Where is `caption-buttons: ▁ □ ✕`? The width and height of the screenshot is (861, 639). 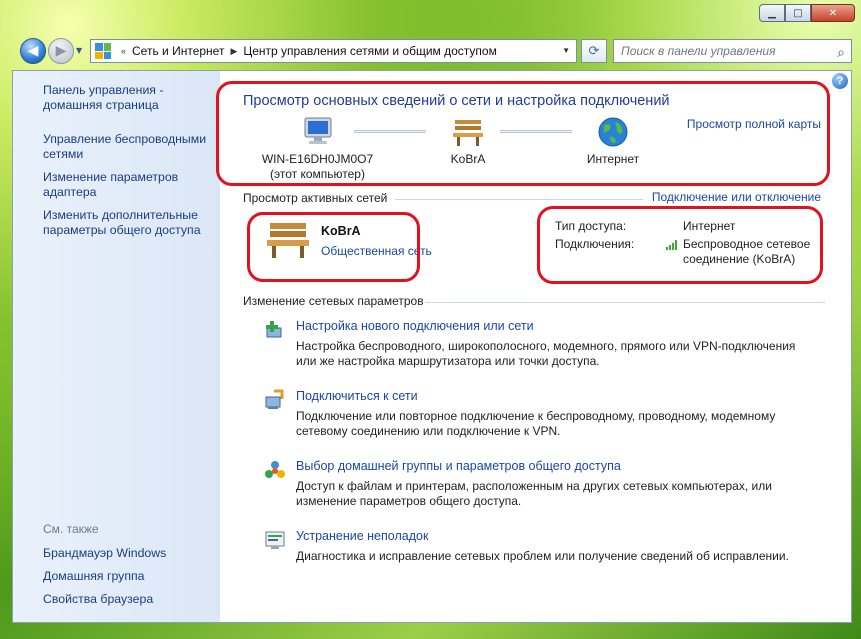 caption-buttons: ▁ □ ✕ is located at coordinates (807, 13).